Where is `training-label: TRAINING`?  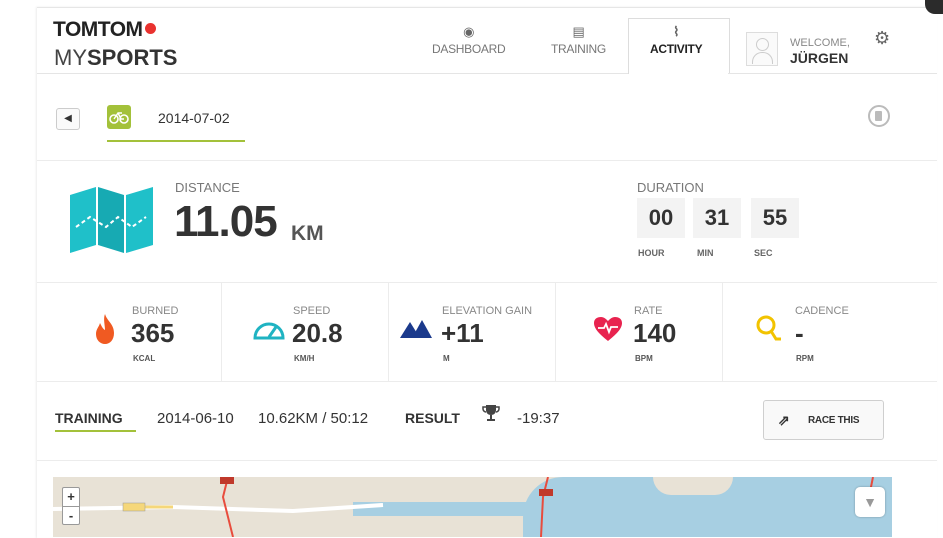
training-label: TRAINING is located at coordinates (89, 418).